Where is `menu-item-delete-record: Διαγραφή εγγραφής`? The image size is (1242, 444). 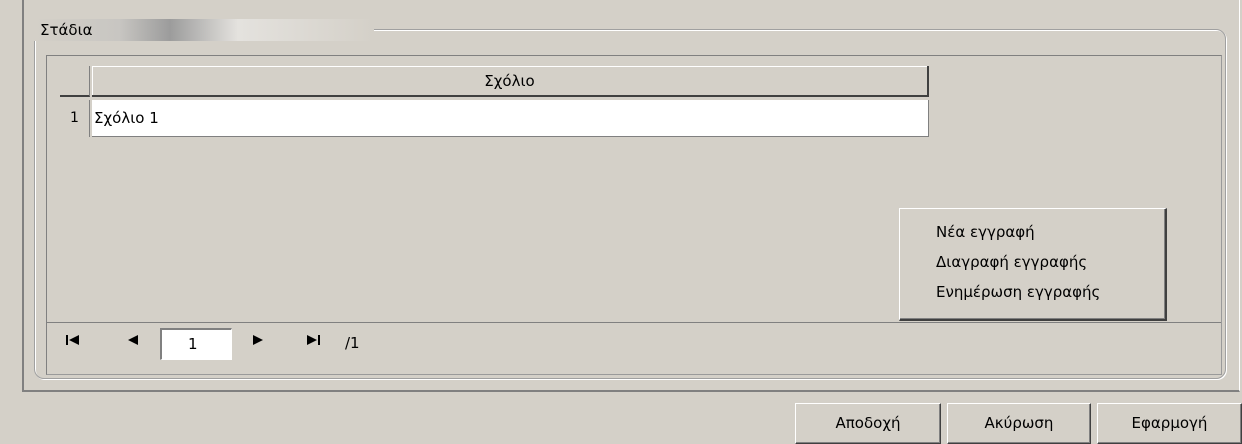 menu-item-delete-record: Διαγραφή εγγραφής is located at coordinates (1032, 262).